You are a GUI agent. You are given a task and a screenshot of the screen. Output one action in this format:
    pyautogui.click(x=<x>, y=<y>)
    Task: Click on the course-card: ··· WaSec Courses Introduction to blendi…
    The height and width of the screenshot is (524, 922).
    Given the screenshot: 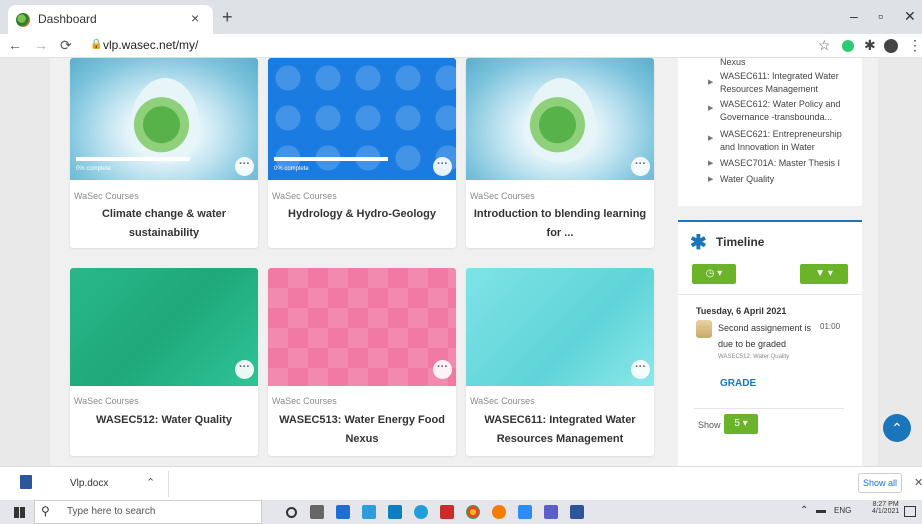 What is the action you would take?
    pyautogui.click(x=560, y=153)
    